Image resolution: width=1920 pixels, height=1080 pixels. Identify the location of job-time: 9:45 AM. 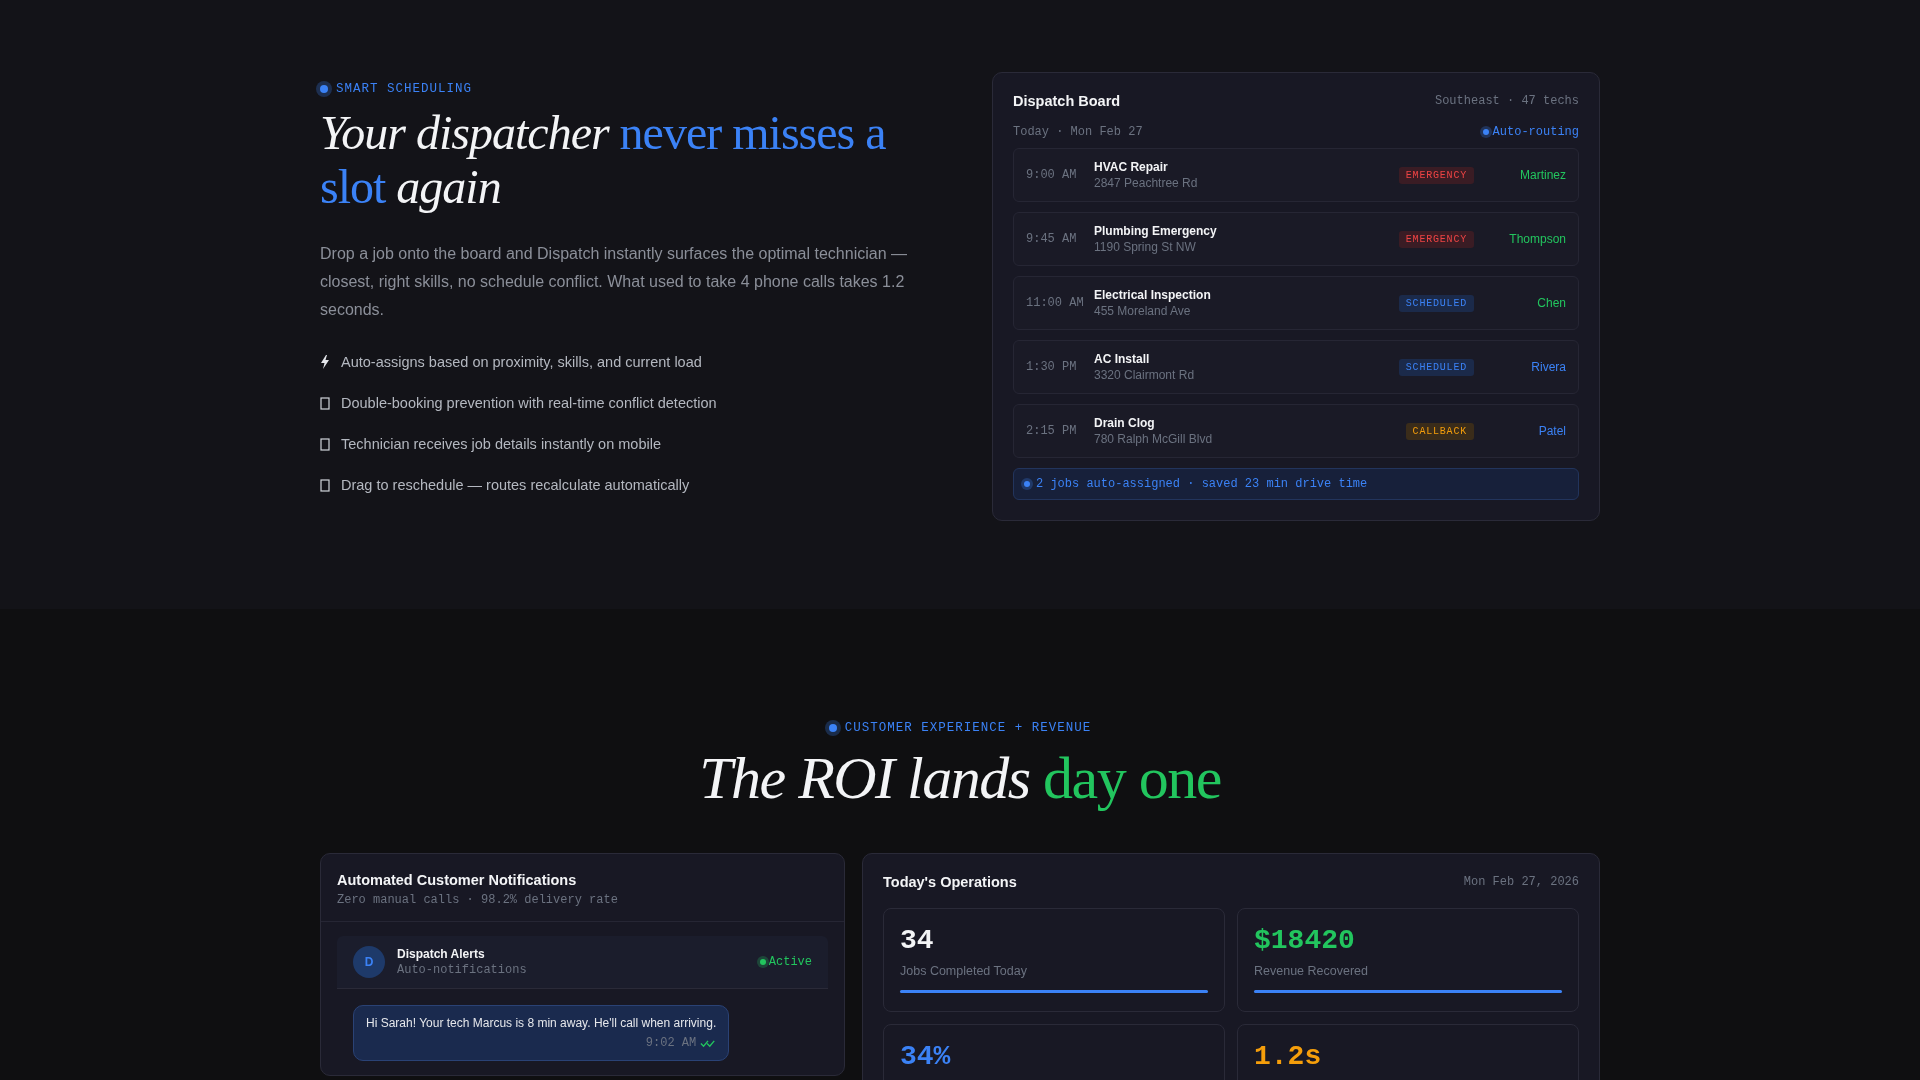
(1052, 239).